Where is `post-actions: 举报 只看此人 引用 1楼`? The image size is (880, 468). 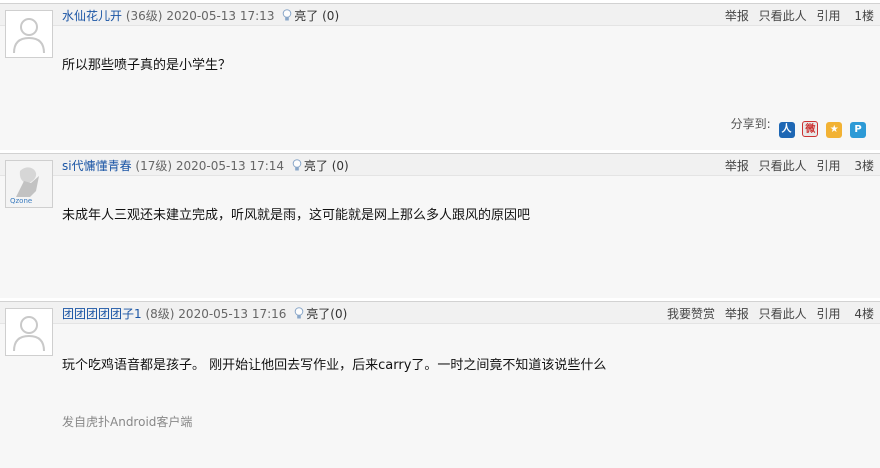
post-actions: 举报 只看此人 引用 1楼 is located at coordinates (796, 16).